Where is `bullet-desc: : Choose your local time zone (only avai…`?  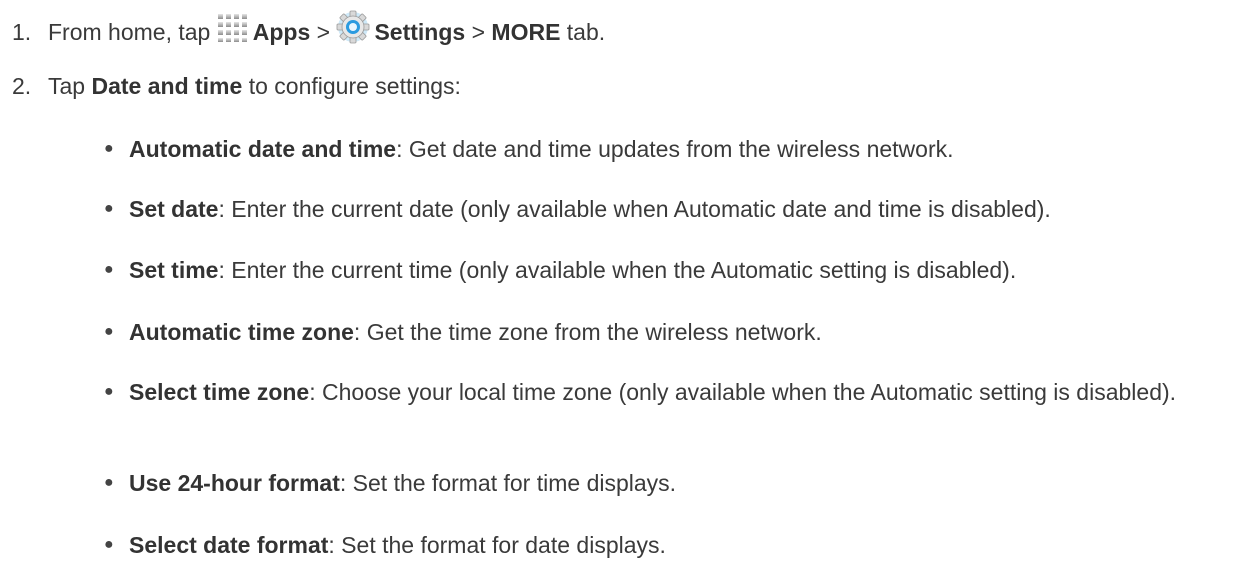 bullet-desc: : Choose your local time zone (only avai… is located at coordinates (743, 392).